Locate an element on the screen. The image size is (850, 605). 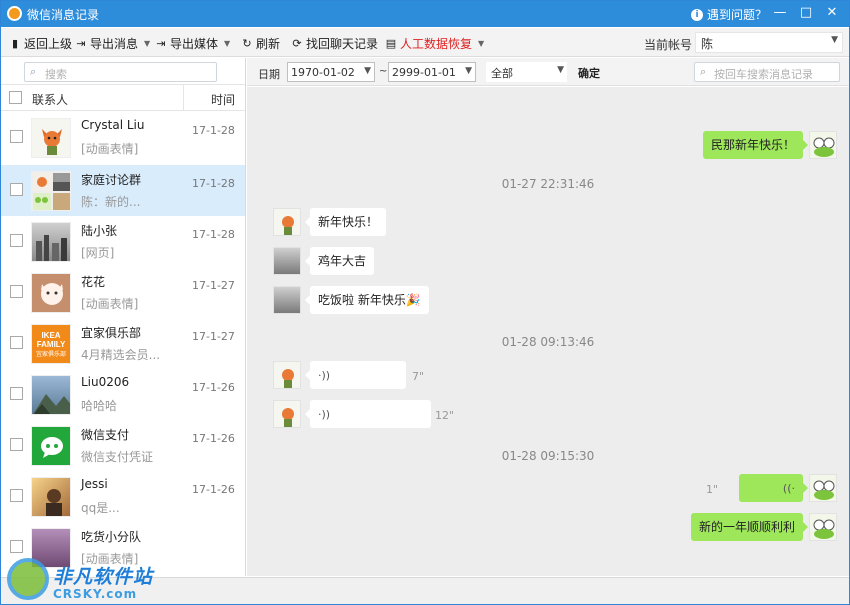
contact-row: 花花 [动画表情] 17-1-27 is located at coordinates (123, 292).